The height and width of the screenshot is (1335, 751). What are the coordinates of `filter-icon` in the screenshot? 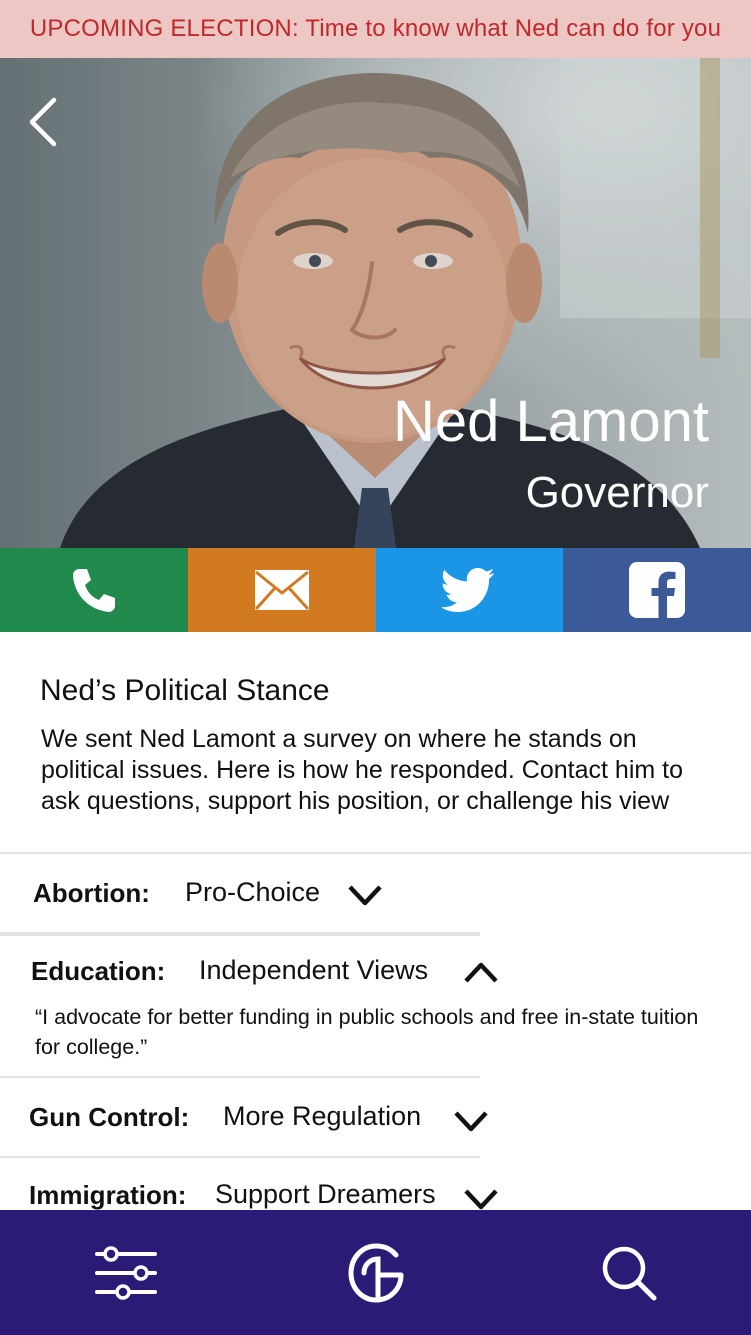 It's located at (126, 1273).